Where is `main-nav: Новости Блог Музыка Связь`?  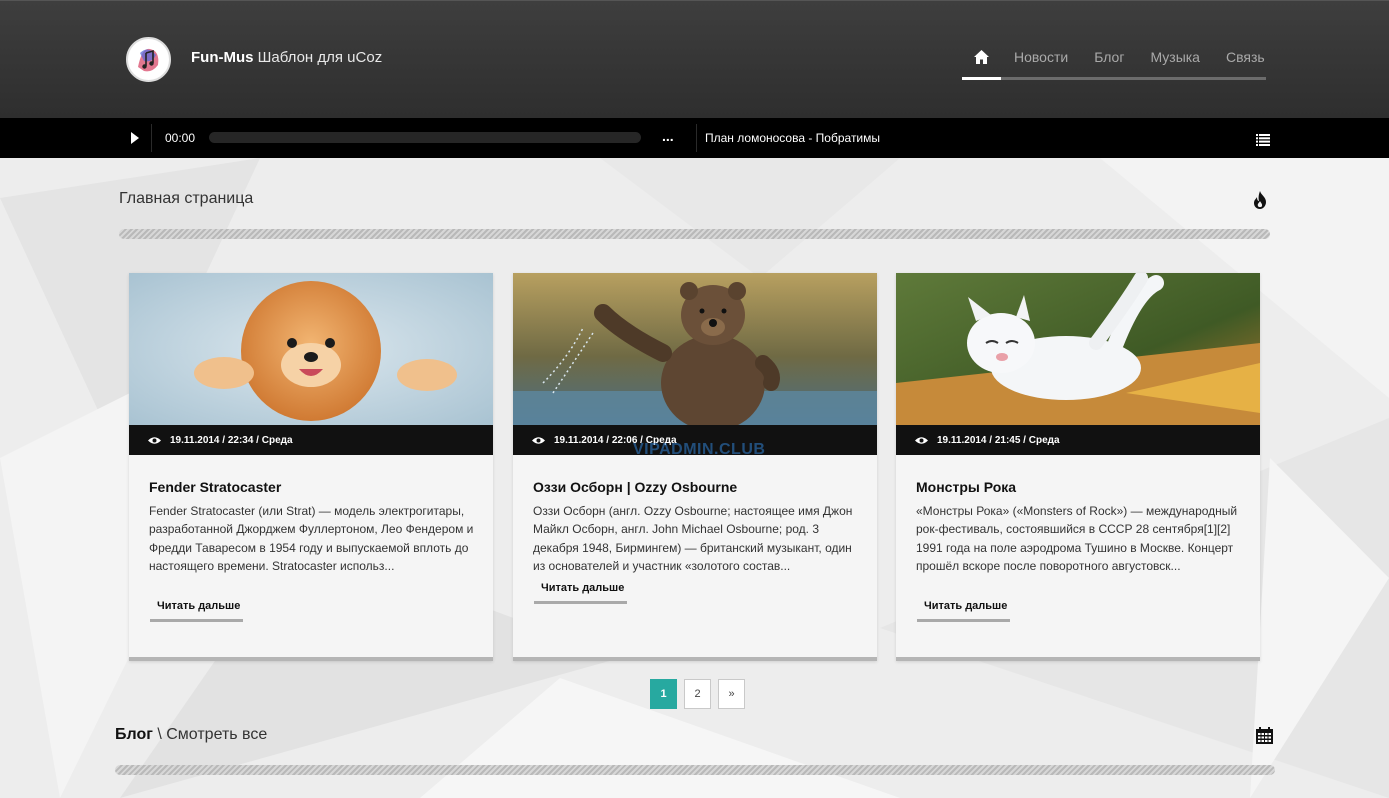
main-nav: Новости Блог Музыка Связь is located at coordinates (1114, 58).